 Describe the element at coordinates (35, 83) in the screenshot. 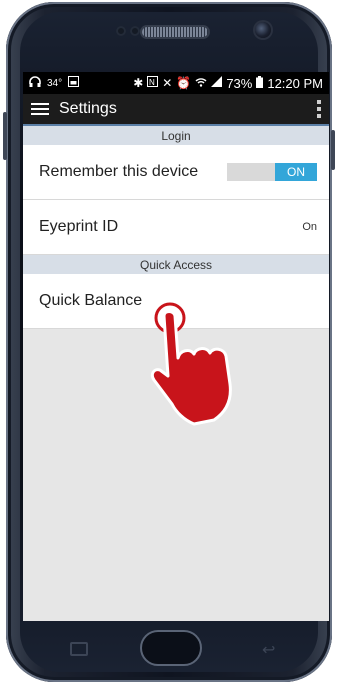

I see `headphones-icon` at that location.